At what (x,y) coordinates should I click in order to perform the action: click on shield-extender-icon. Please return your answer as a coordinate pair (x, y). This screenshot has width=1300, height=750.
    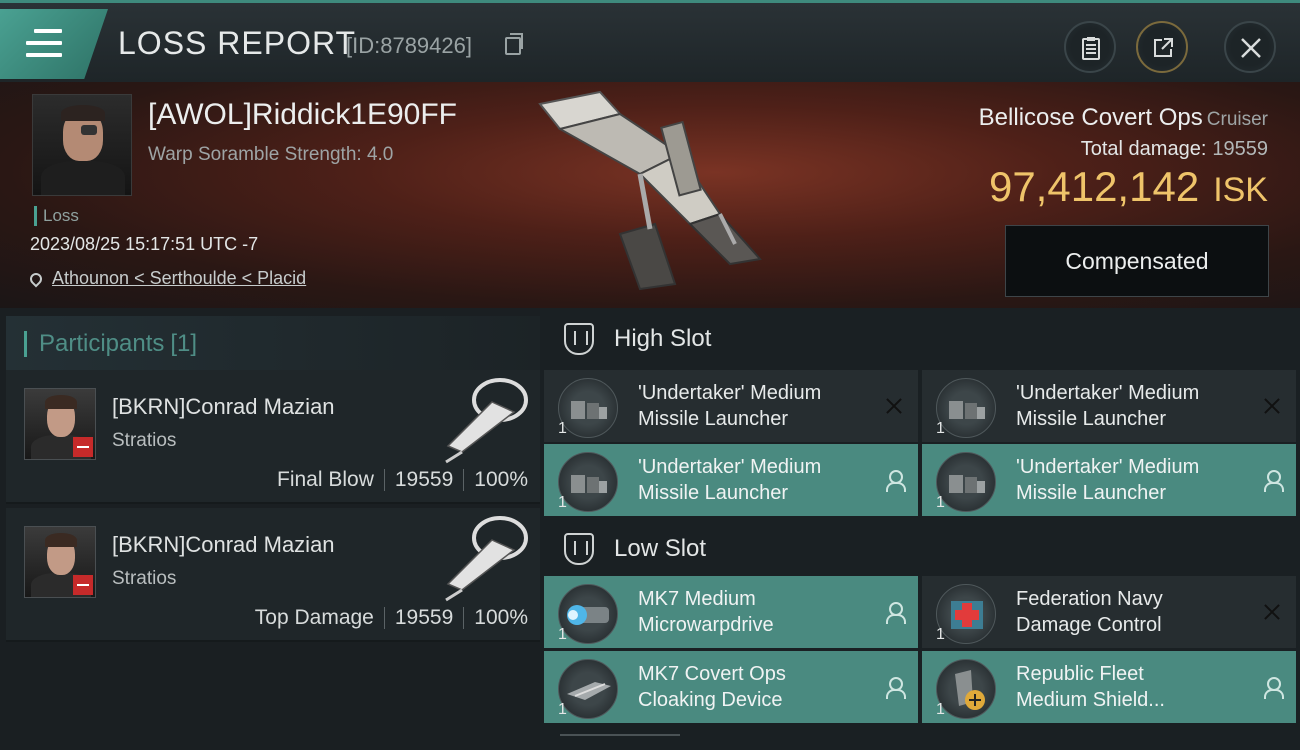
    Looking at the image, I should click on (966, 689).